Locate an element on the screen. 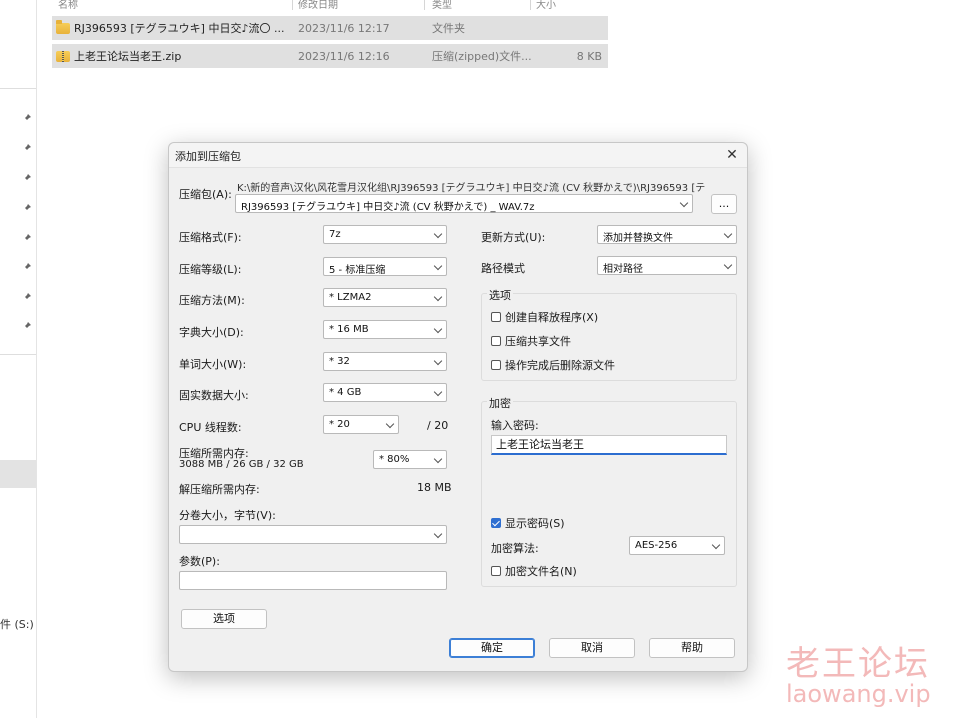  watermark-url: laowang.vip is located at coordinates (858, 694).